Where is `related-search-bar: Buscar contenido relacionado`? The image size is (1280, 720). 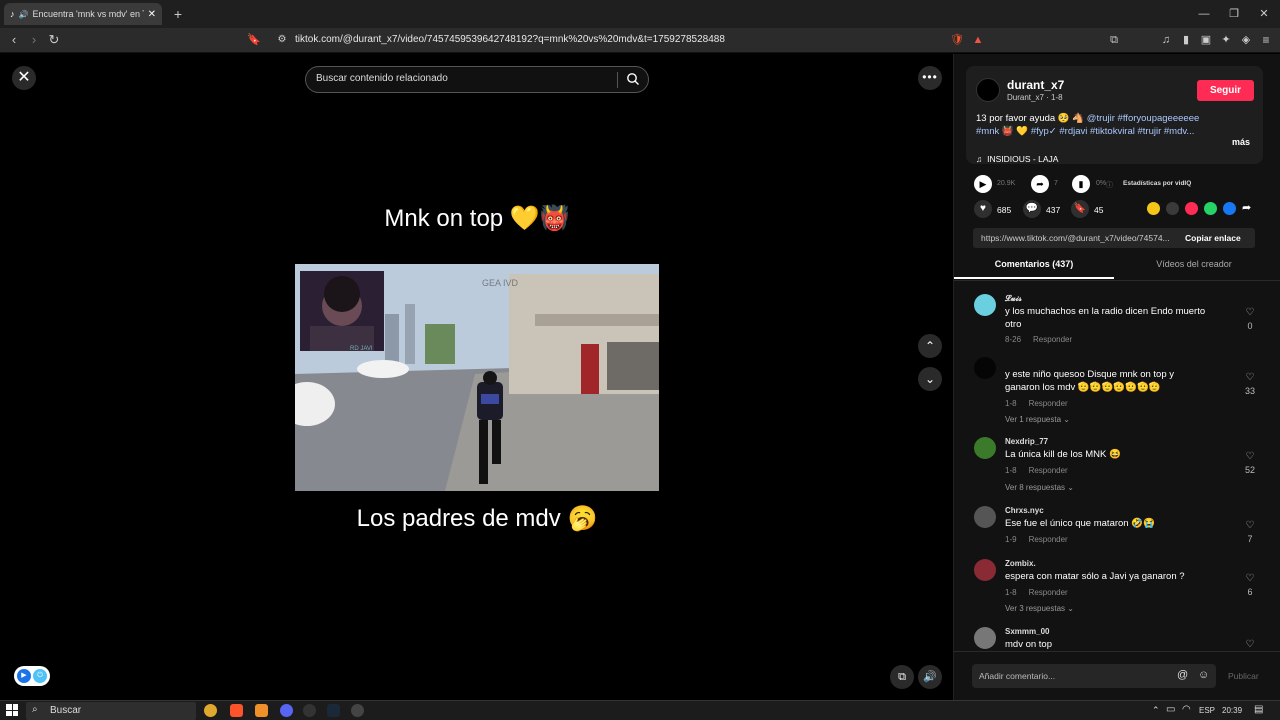 related-search-bar: Buscar contenido relacionado is located at coordinates (477, 79).